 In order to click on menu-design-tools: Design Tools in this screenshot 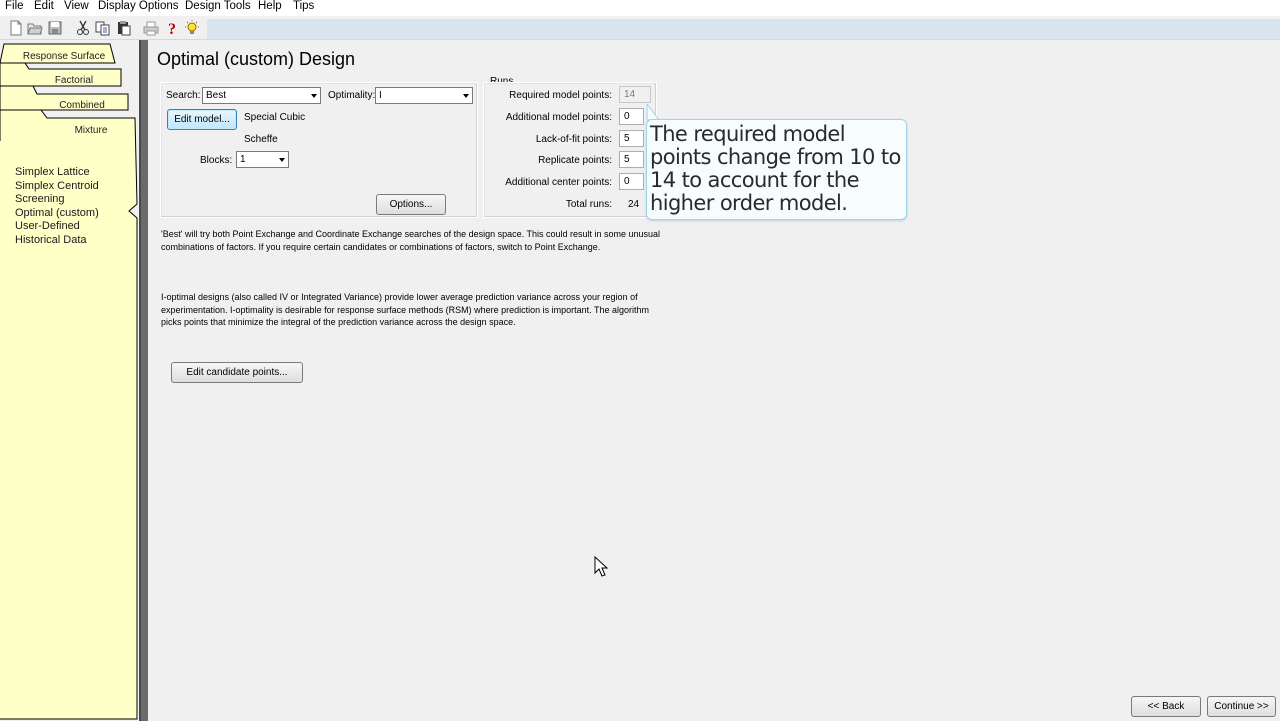, I will do `click(218, 6)`.